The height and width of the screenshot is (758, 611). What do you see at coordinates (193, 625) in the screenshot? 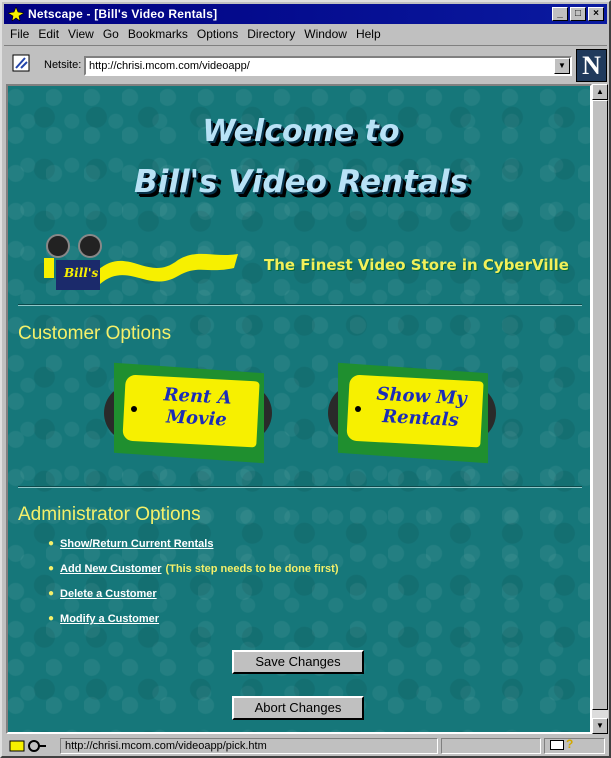
I see `list-item: ● Modify a Customer` at bounding box center [193, 625].